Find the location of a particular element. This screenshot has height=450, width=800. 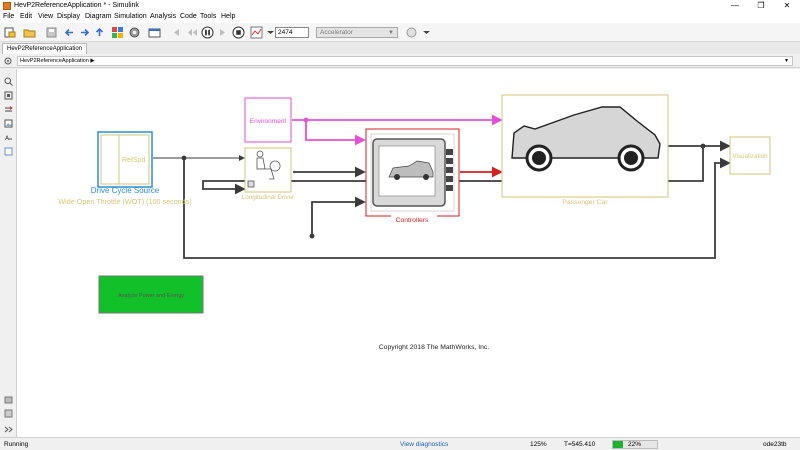

solver-name: ode23tb is located at coordinates (775, 444).